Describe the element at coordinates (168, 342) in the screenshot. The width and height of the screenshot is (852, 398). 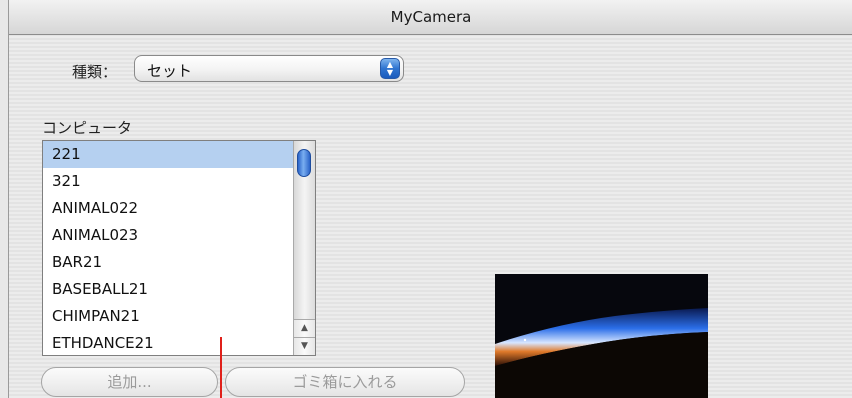
I see `list-item: ETHDANCE21` at that location.